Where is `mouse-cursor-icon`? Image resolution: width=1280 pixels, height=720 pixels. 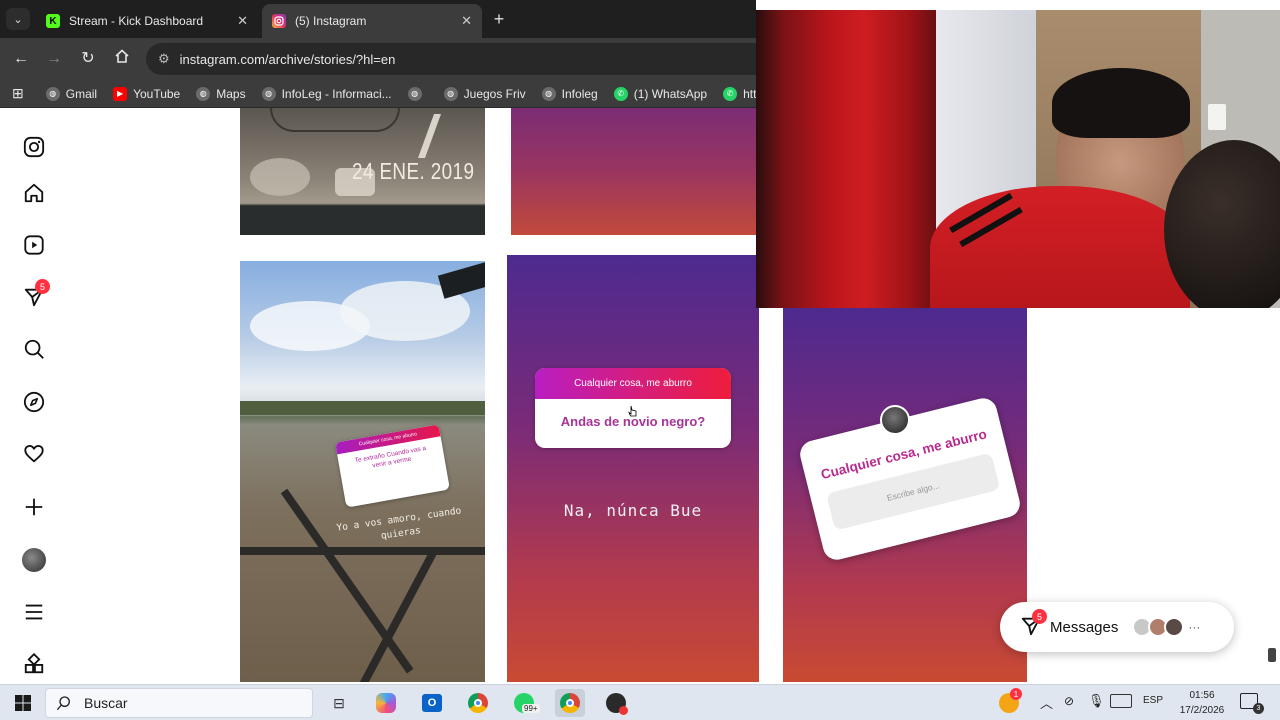
mouse-cursor-icon is located at coordinates (633, 412).